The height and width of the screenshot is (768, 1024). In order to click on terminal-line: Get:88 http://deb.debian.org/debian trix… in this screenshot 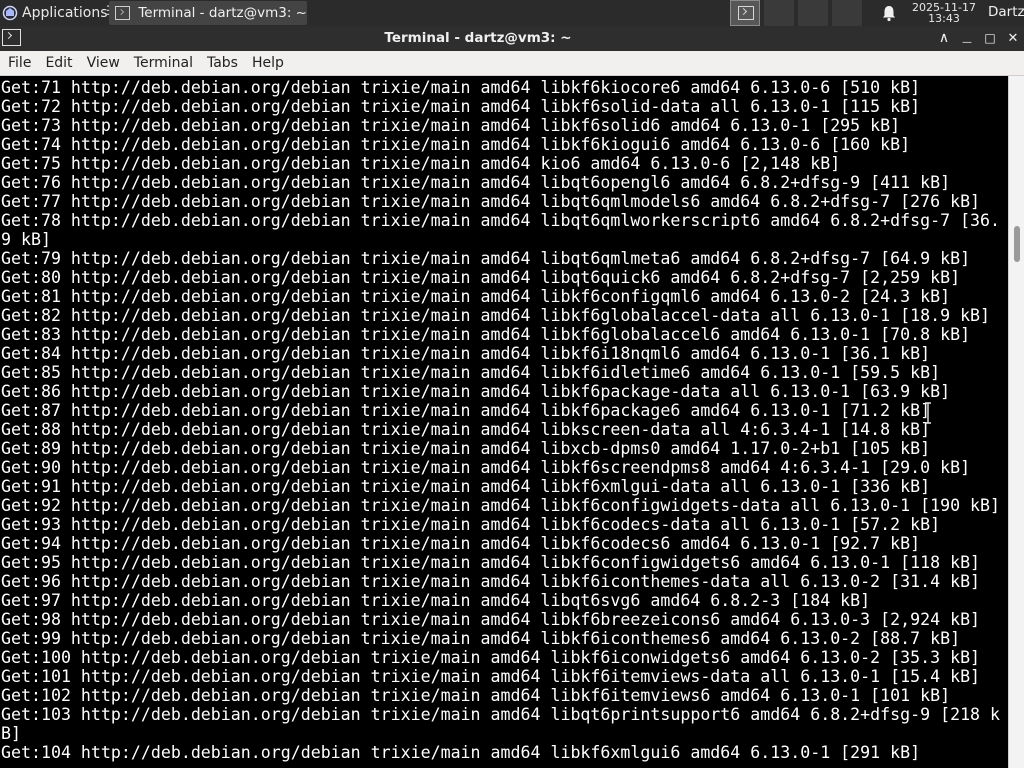, I will do `click(466, 429)`.